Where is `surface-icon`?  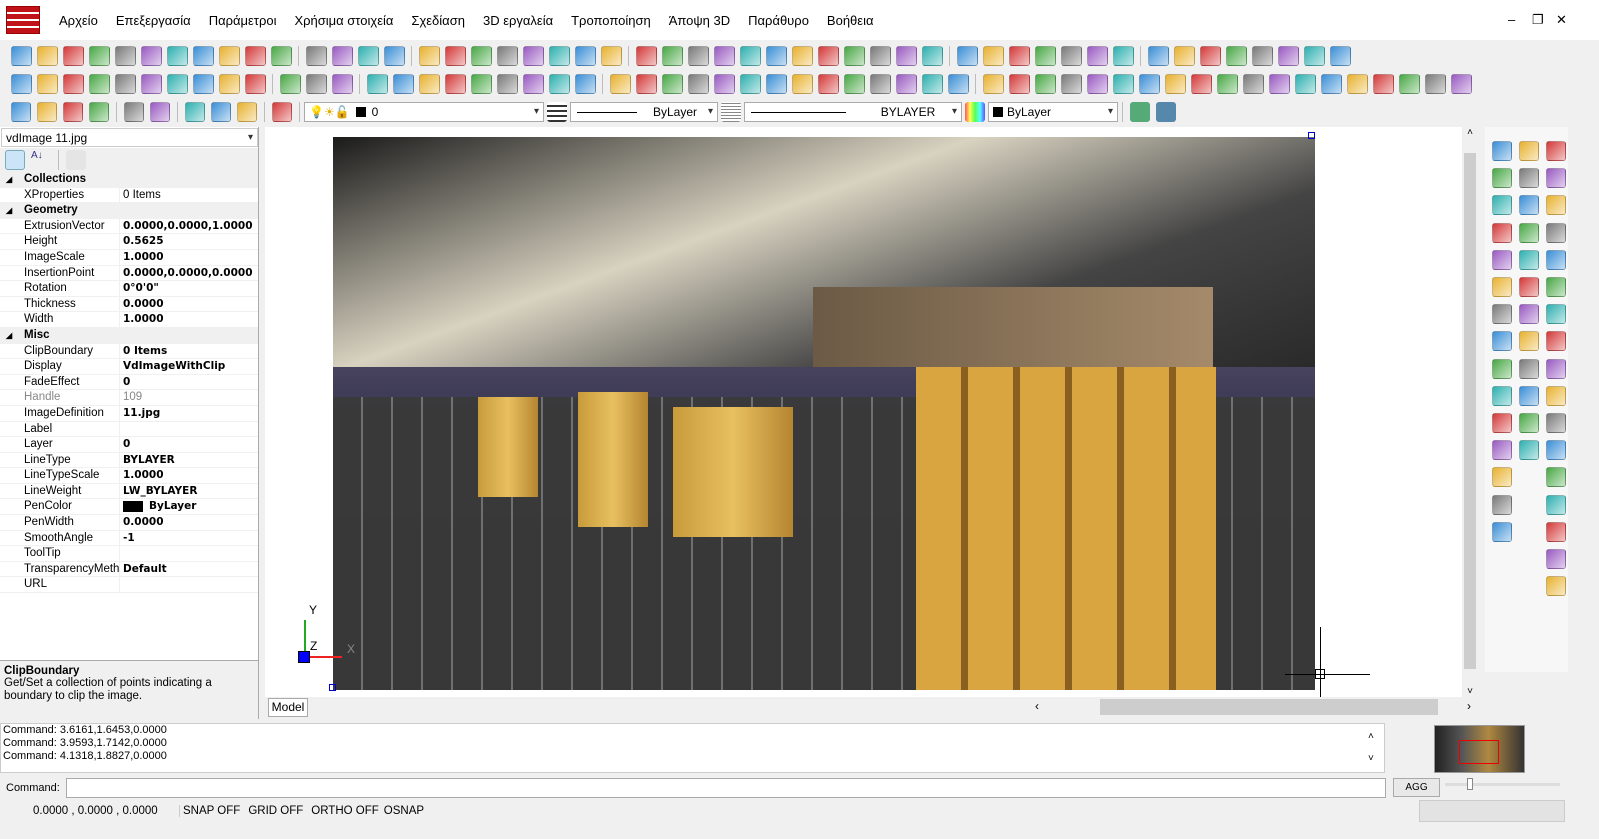
surface-icon is located at coordinates (776, 83).